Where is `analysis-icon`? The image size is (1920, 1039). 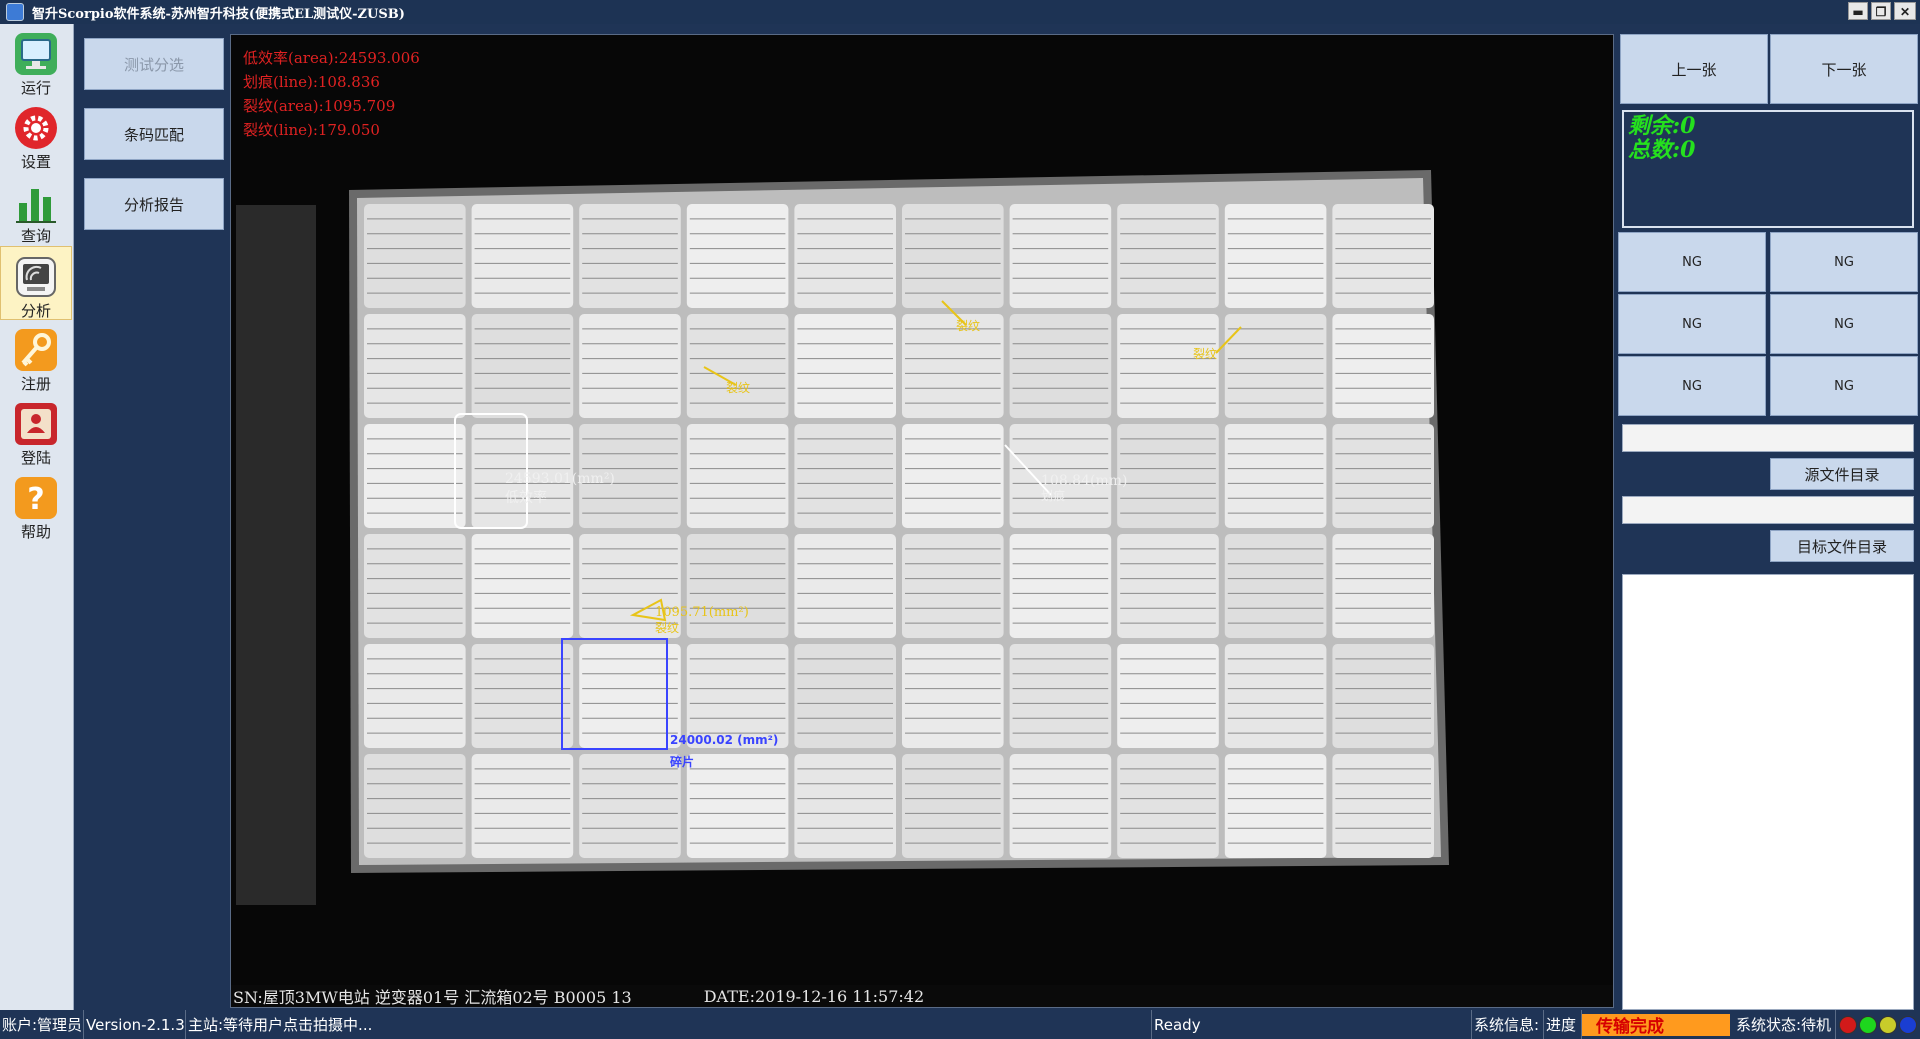
analysis-icon is located at coordinates (36, 277).